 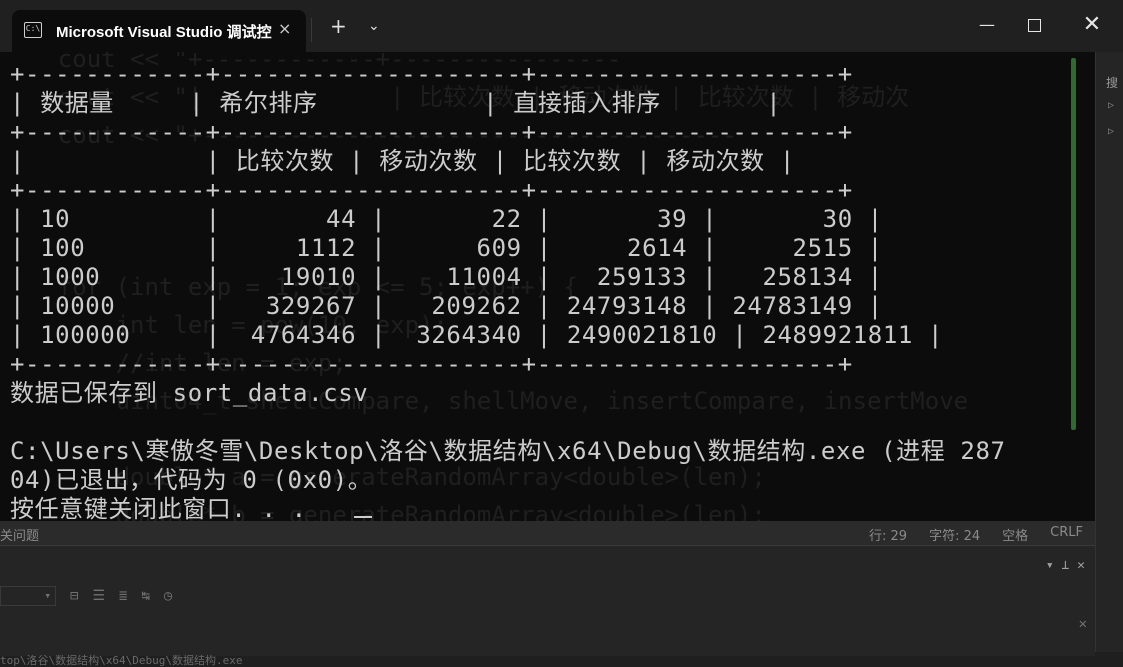 What do you see at coordinates (1112, 82) in the screenshot?
I see `ide-search-hint: 搜` at bounding box center [1112, 82].